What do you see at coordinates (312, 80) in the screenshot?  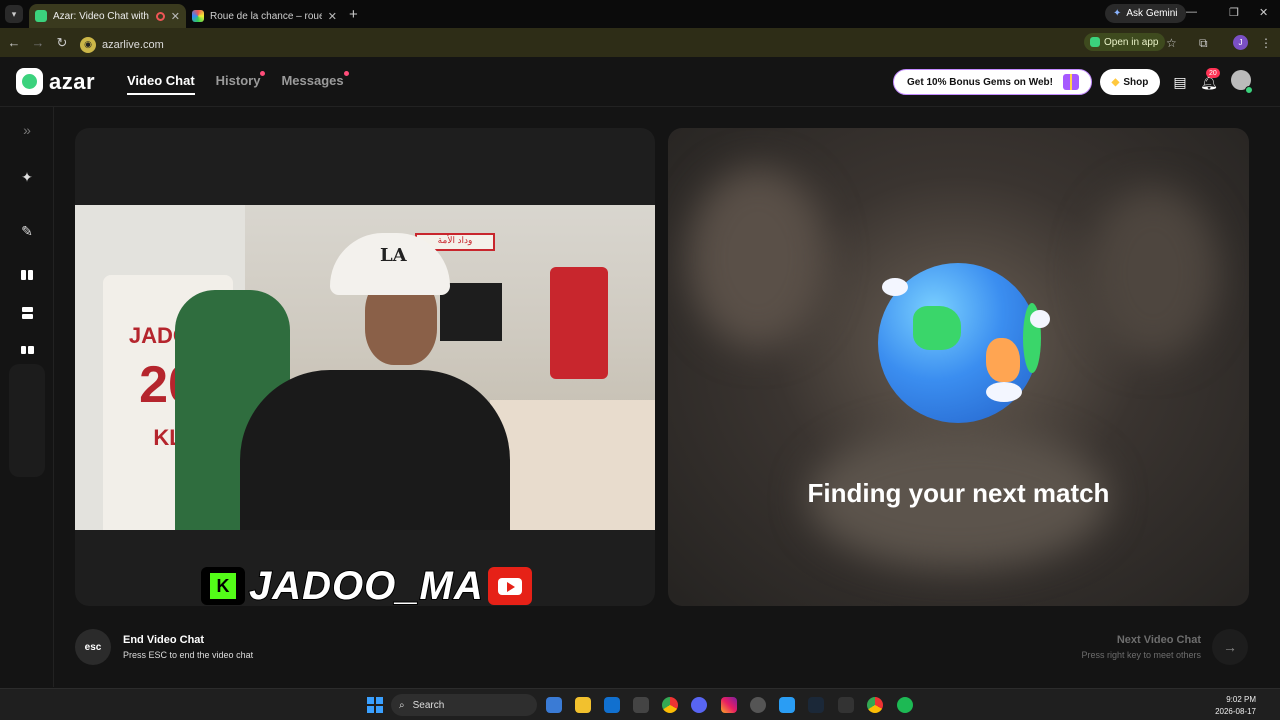 I see `nav-messages-label: Messages` at bounding box center [312, 80].